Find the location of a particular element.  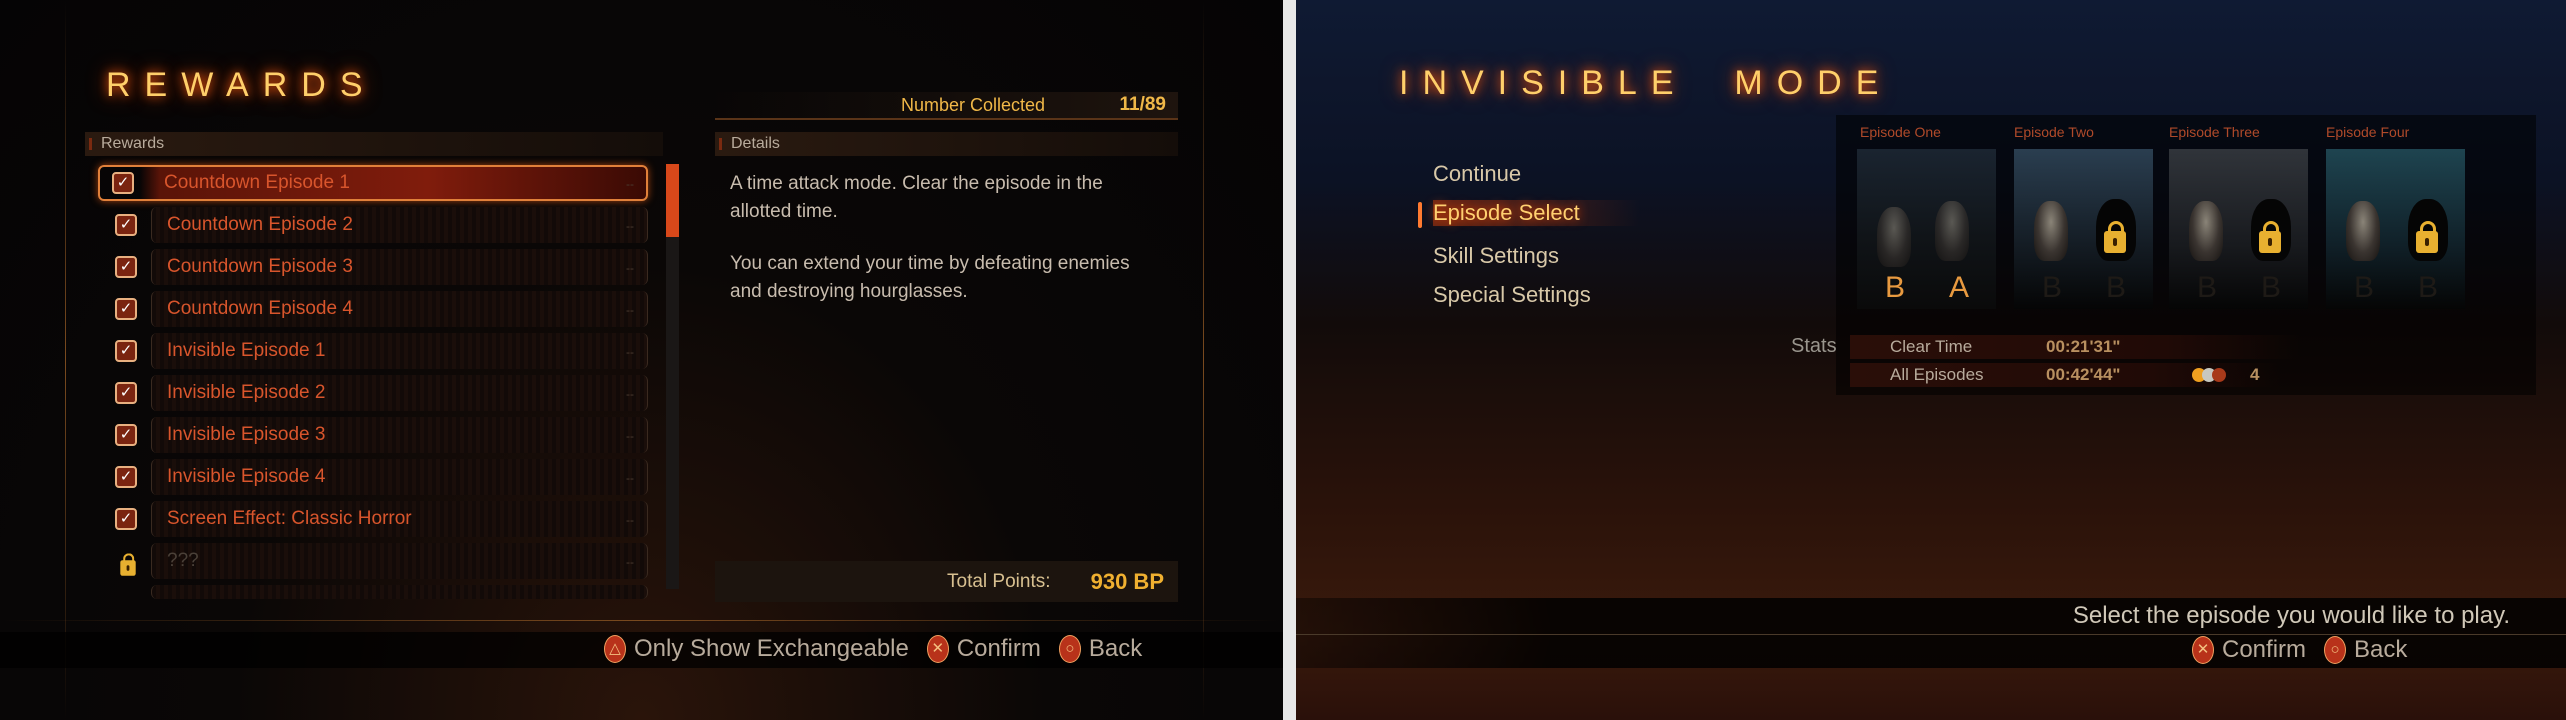

stats-row: All Episodes 00:42'44" 4 is located at coordinates (2065, 375).